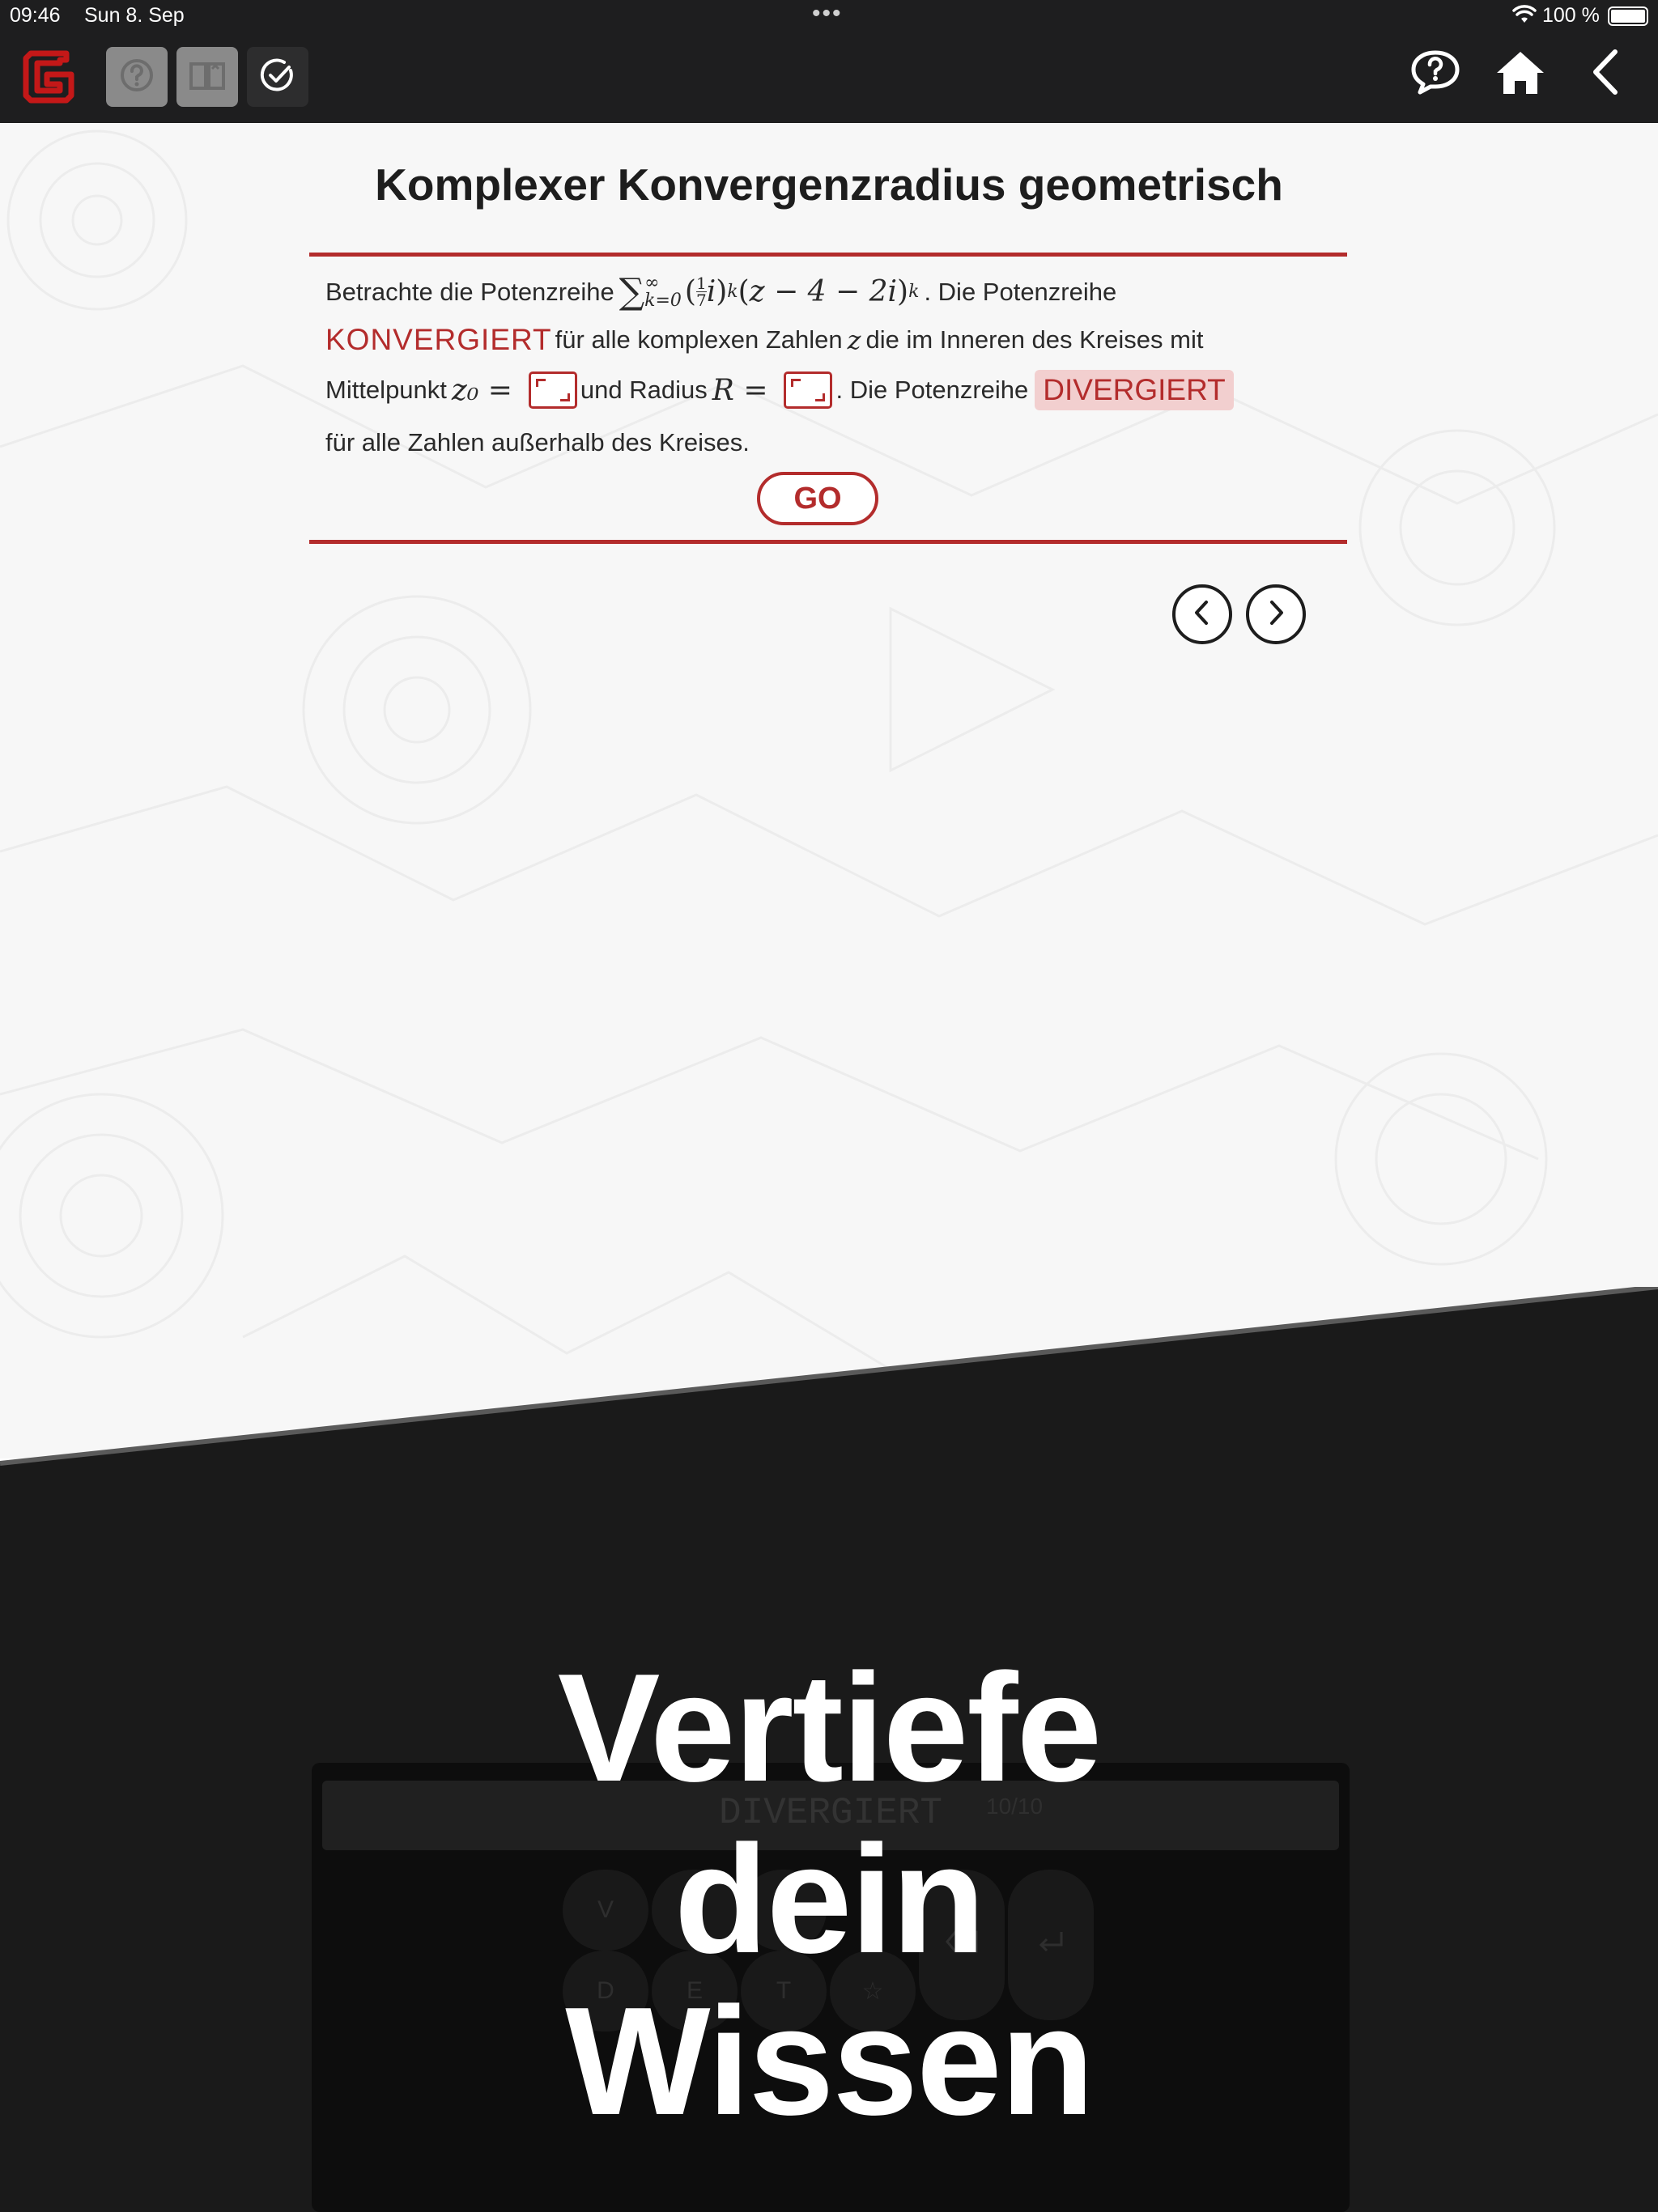 The width and height of the screenshot is (1658, 2212). What do you see at coordinates (1524, 17) in the screenshot?
I see `wifi-icon` at bounding box center [1524, 17].